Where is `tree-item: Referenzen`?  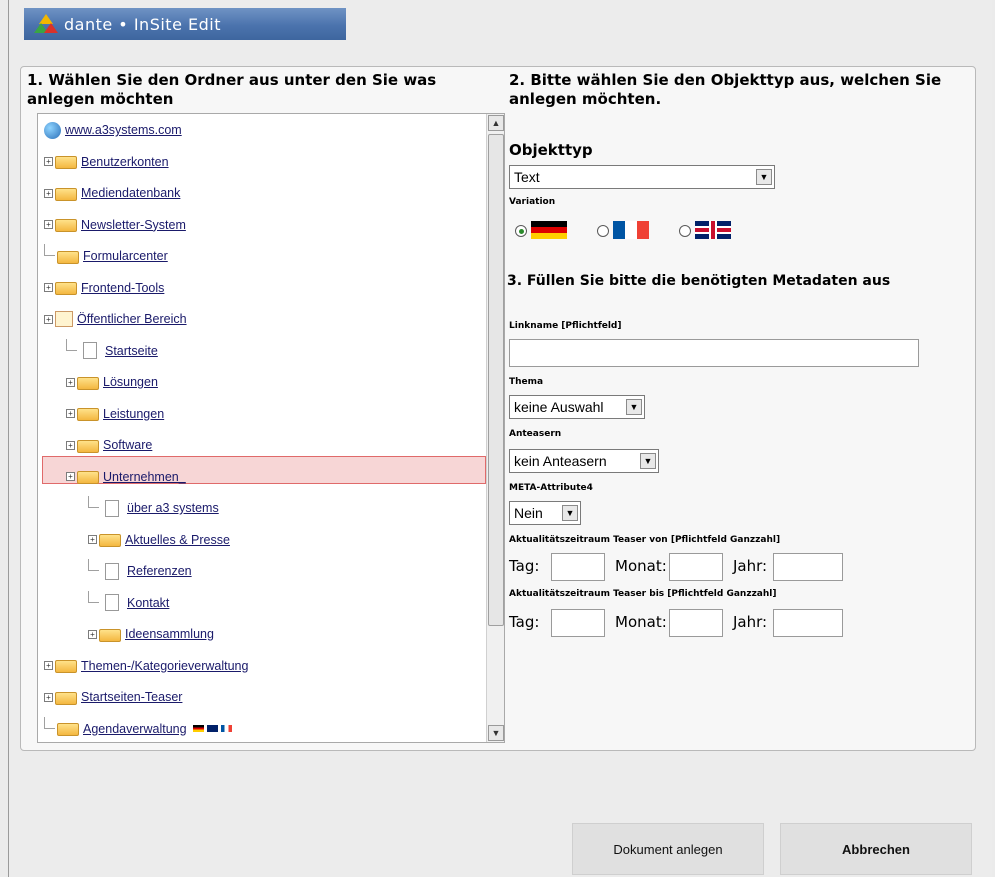 tree-item: Referenzen is located at coordinates (140, 571).